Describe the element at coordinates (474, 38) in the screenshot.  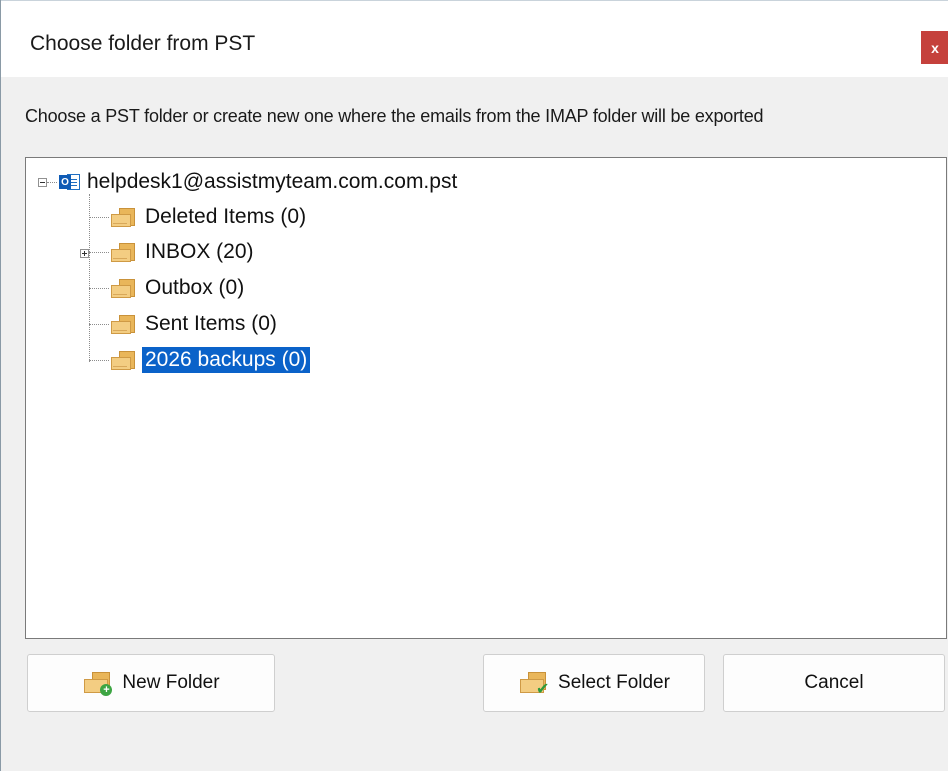
I see `title-bar: Choose folder from PST x` at that location.